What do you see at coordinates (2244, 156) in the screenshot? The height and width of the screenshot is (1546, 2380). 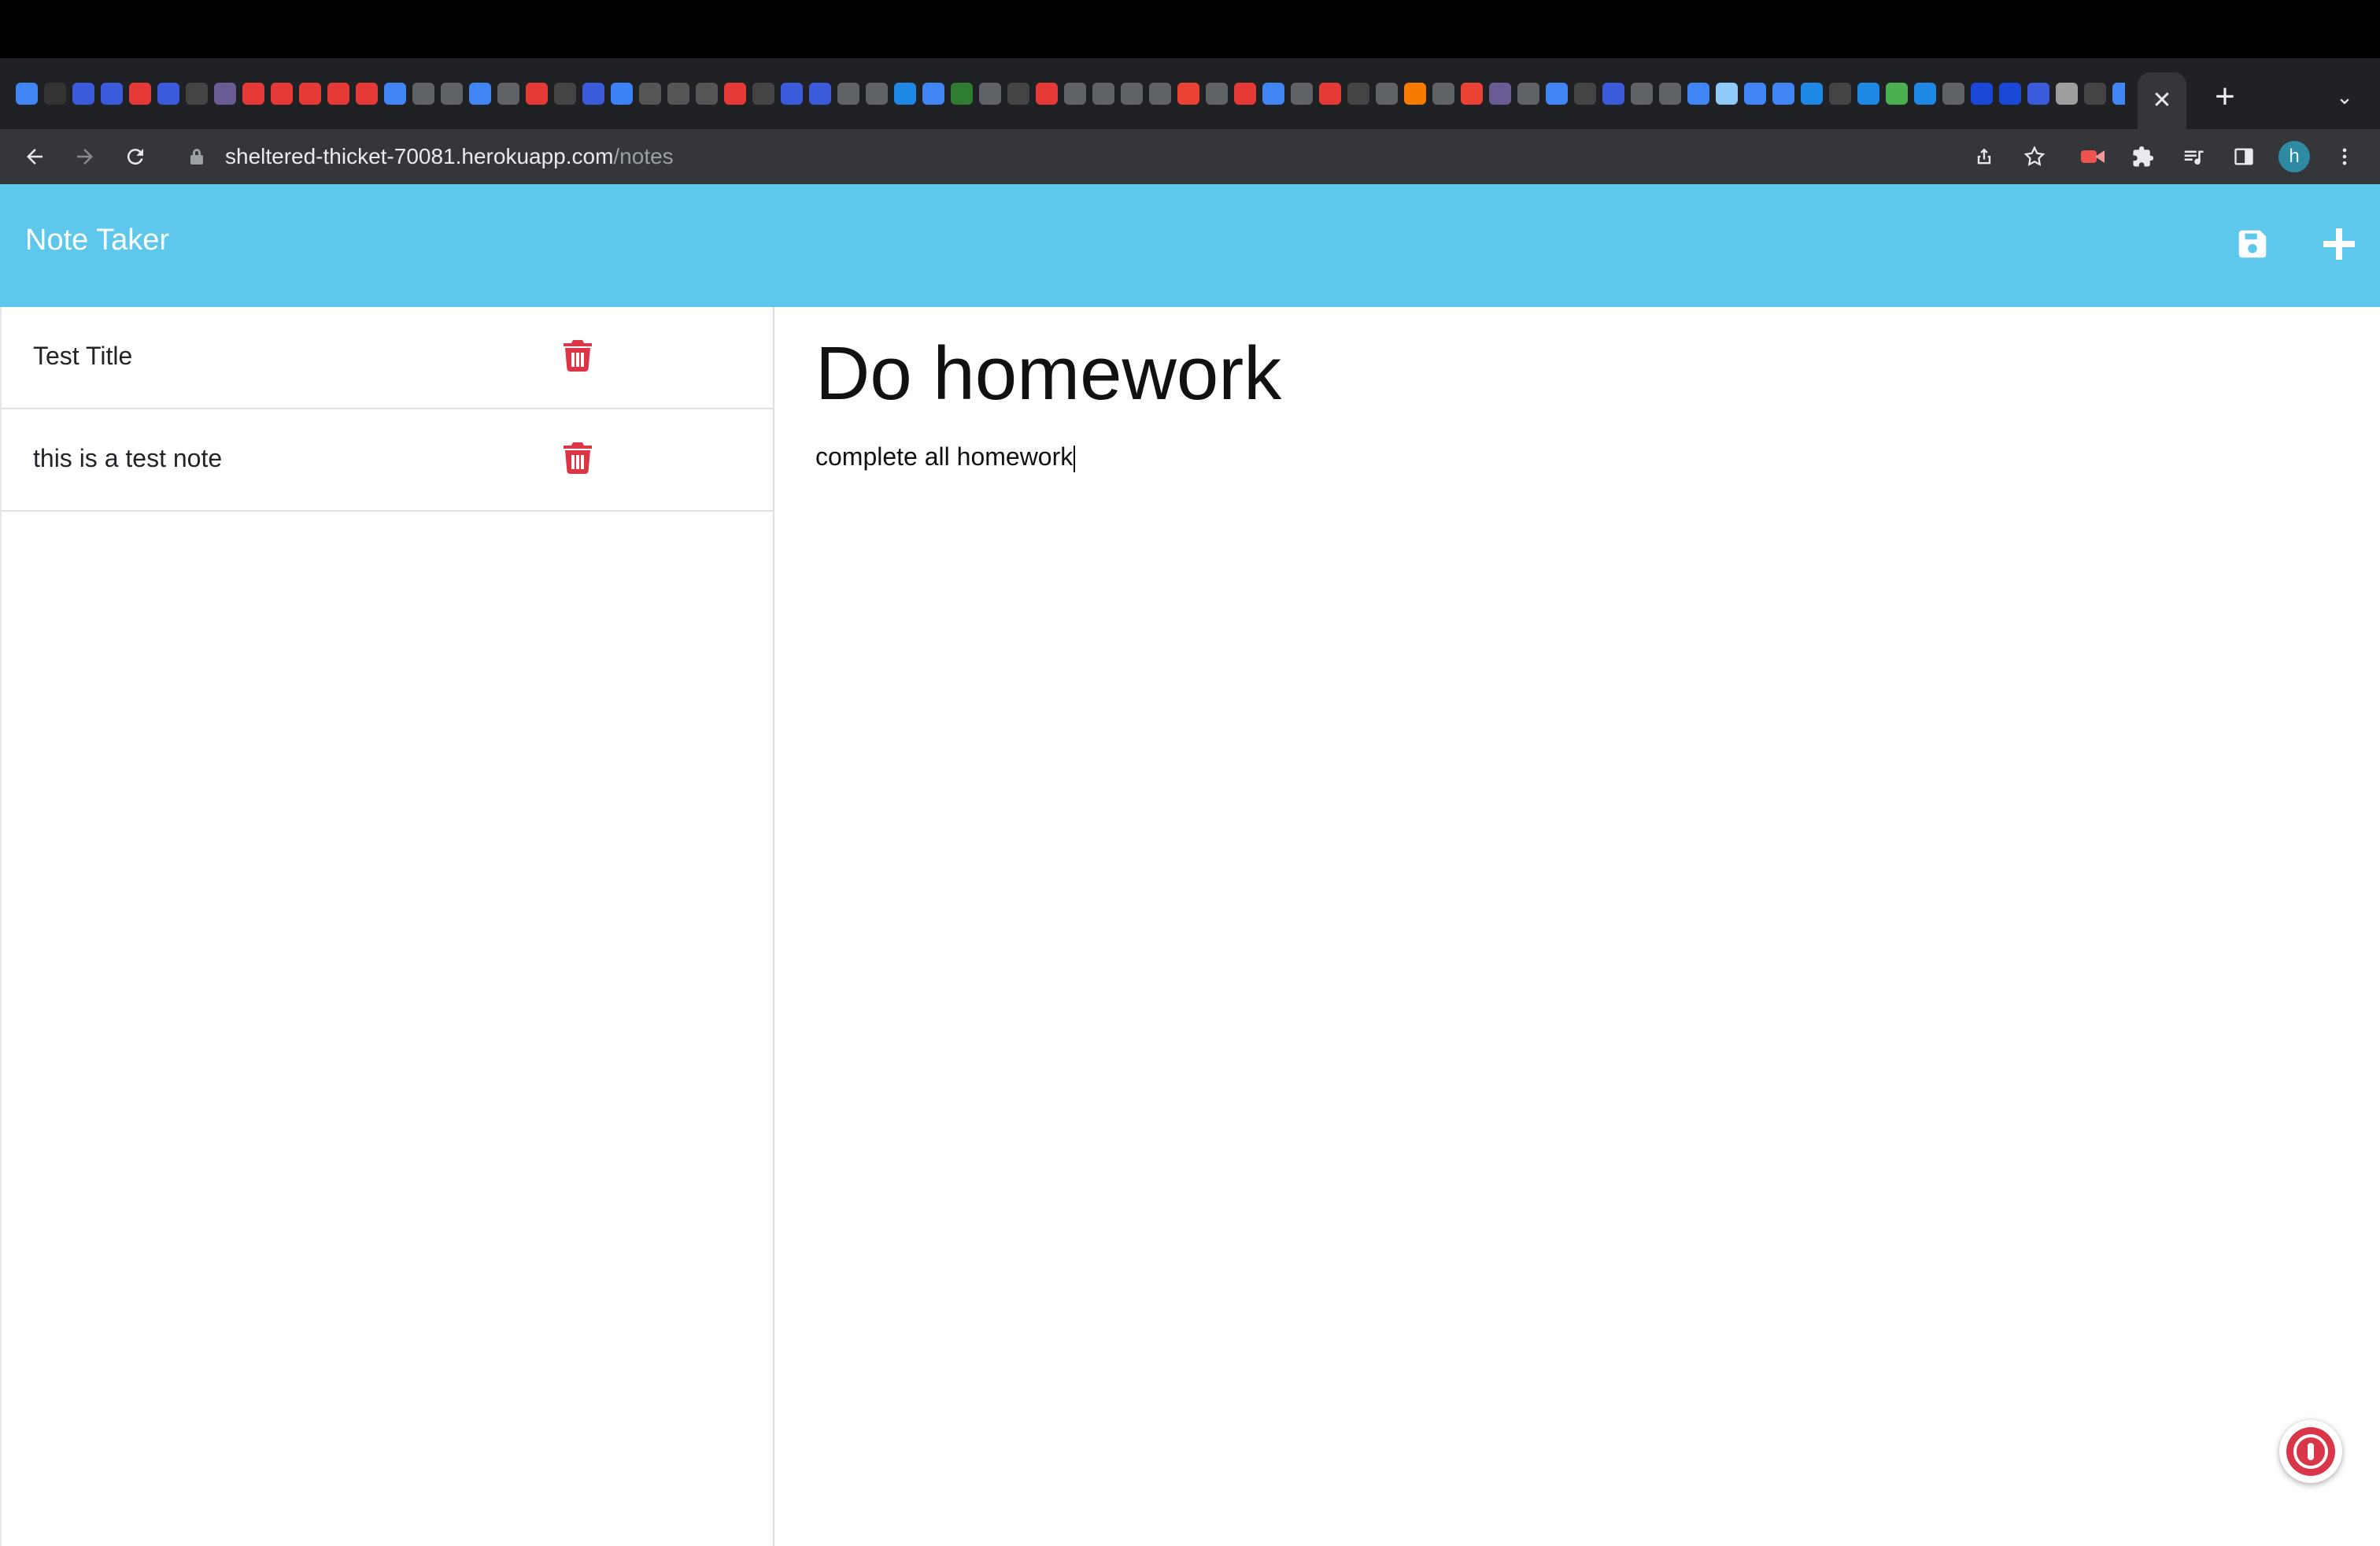 I see `side-panel-button` at bounding box center [2244, 156].